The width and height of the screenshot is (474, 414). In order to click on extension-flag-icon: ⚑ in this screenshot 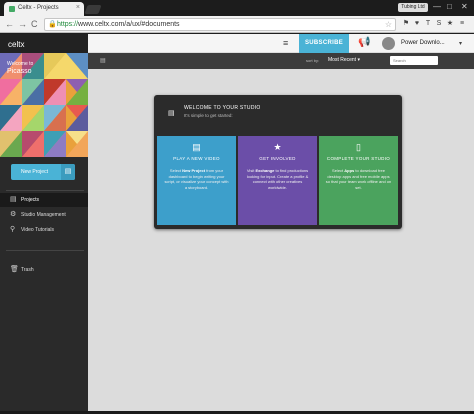, I will do `click(406, 24)`.